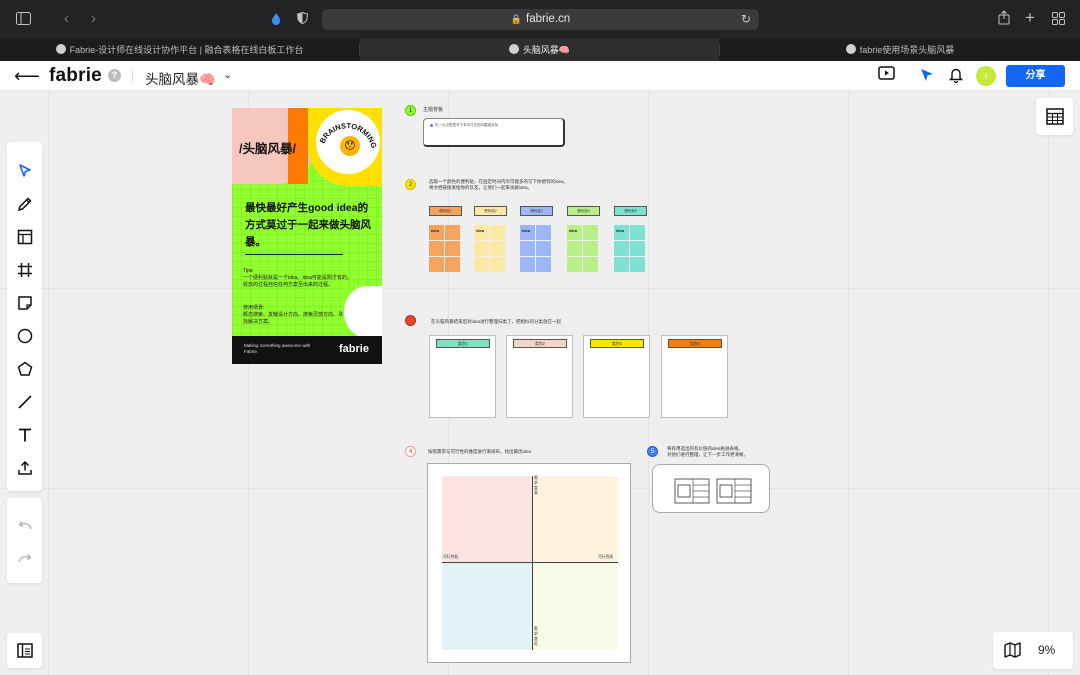 The image size is (1080, 675). What do you see at coordinates (711, 488) in the screenshot?
I see `table-example-card` at bounding box center [711, 488].